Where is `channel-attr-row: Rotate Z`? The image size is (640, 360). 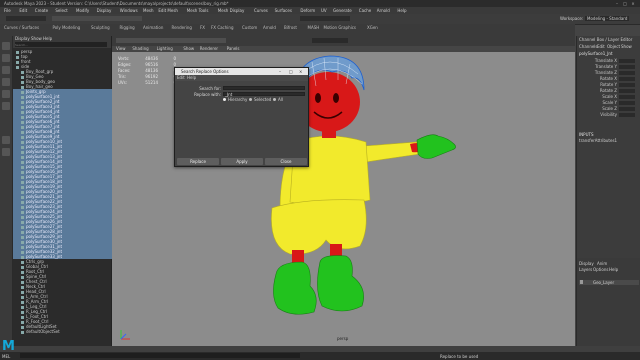
channel-attr-row: Rotate Z is located at coordinates (609, 90).